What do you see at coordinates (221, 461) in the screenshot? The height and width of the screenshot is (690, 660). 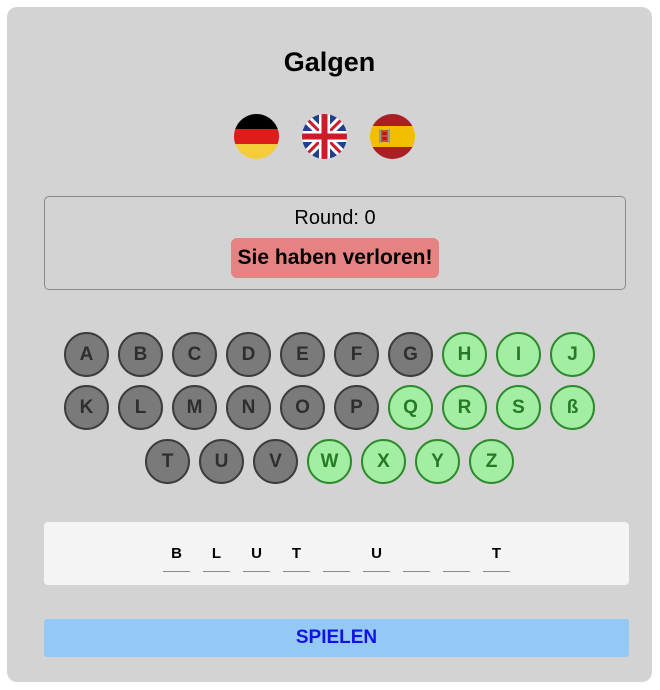 I see `letter-key: U` at bounding box center [221, 461].